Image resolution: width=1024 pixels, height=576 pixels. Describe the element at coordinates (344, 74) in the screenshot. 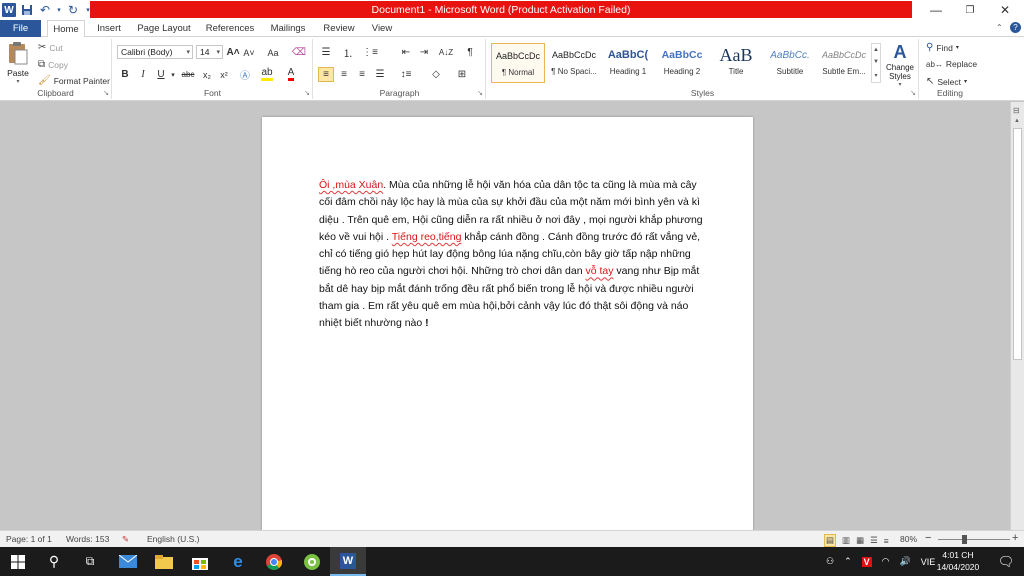

I see `align-center-button: ≡` at that location.